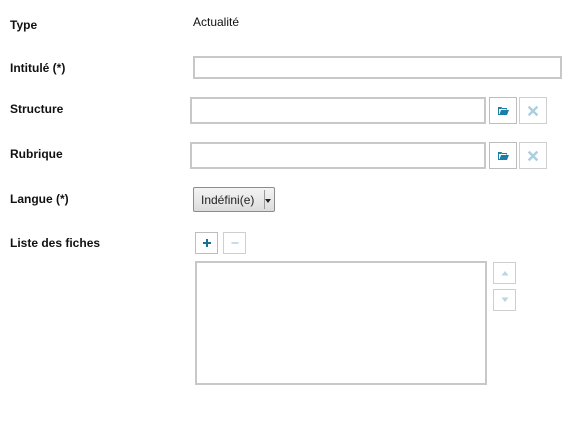 The height and width of the screenshot is (421, 584). I want to click on move-down-button, so click(504, 300).